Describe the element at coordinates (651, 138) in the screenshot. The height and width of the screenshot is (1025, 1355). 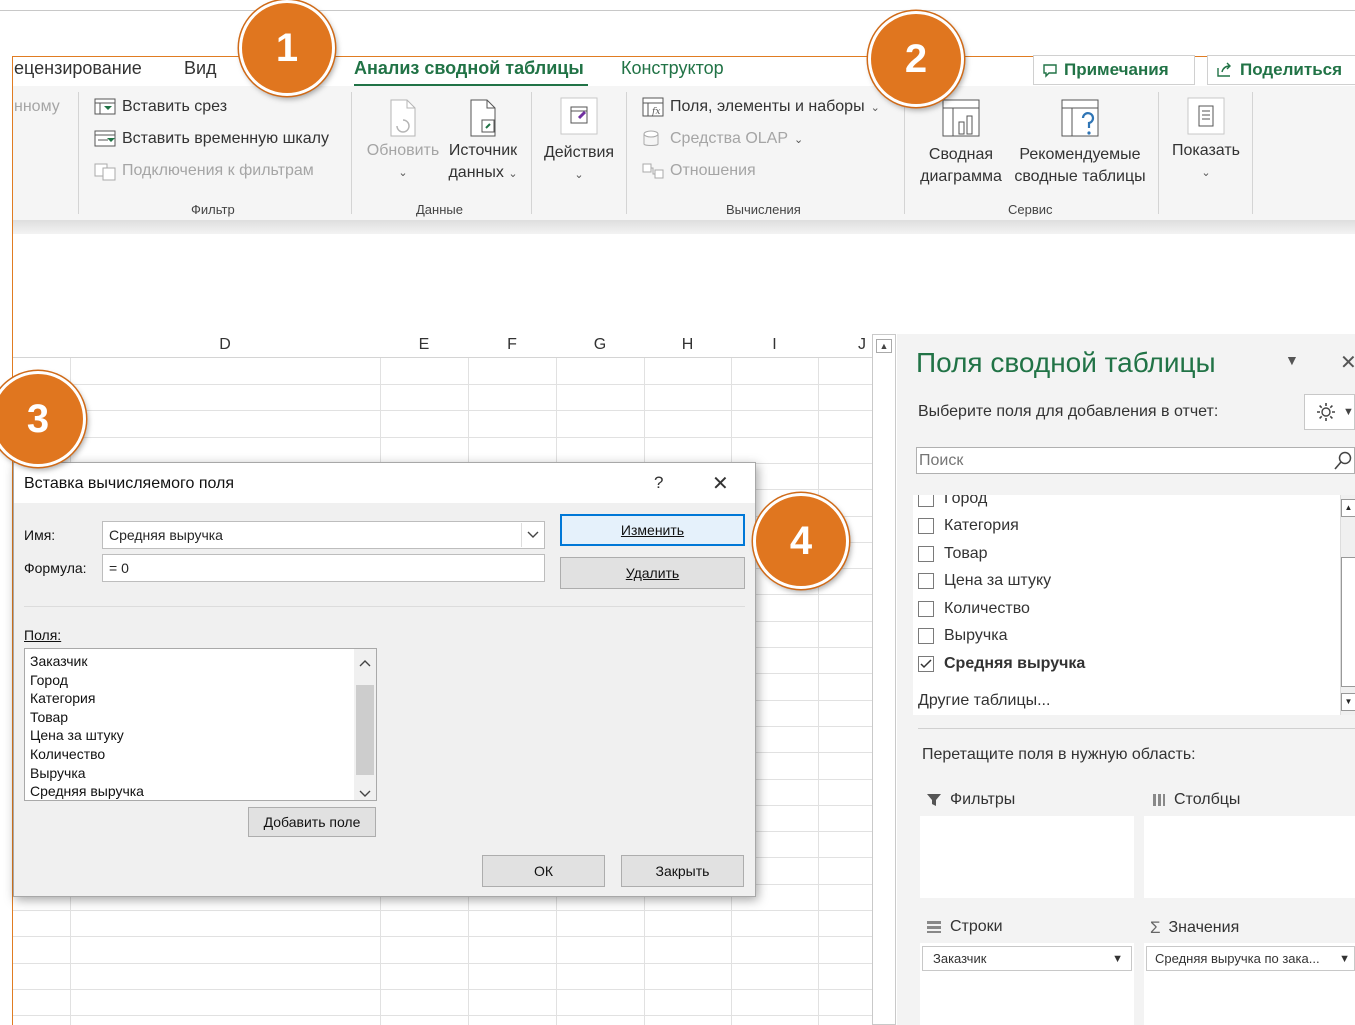
I see `olap-icon` at that location.